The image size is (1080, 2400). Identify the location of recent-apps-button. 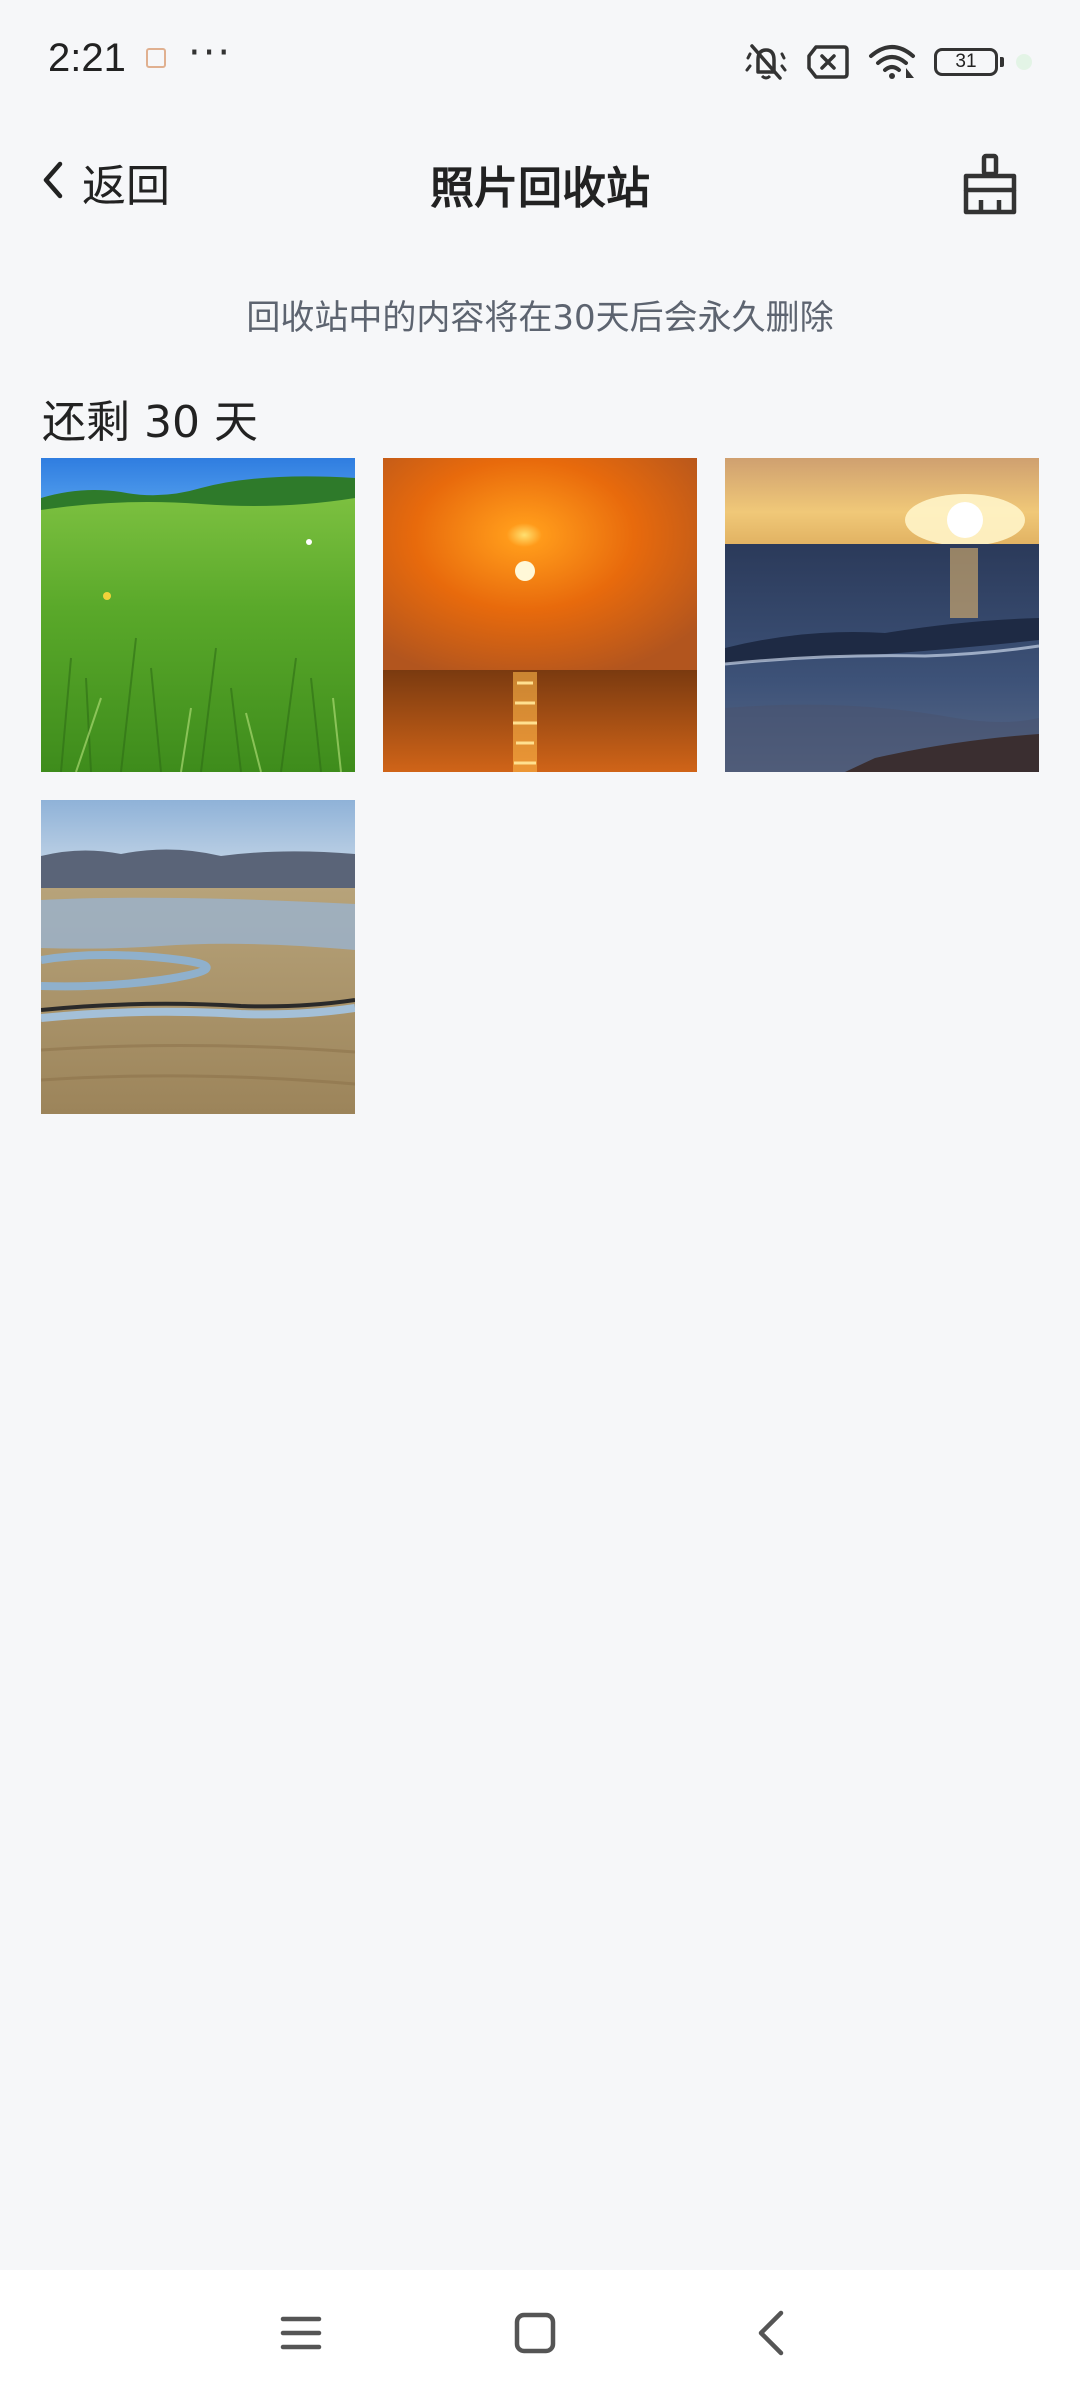
(301, 2335).